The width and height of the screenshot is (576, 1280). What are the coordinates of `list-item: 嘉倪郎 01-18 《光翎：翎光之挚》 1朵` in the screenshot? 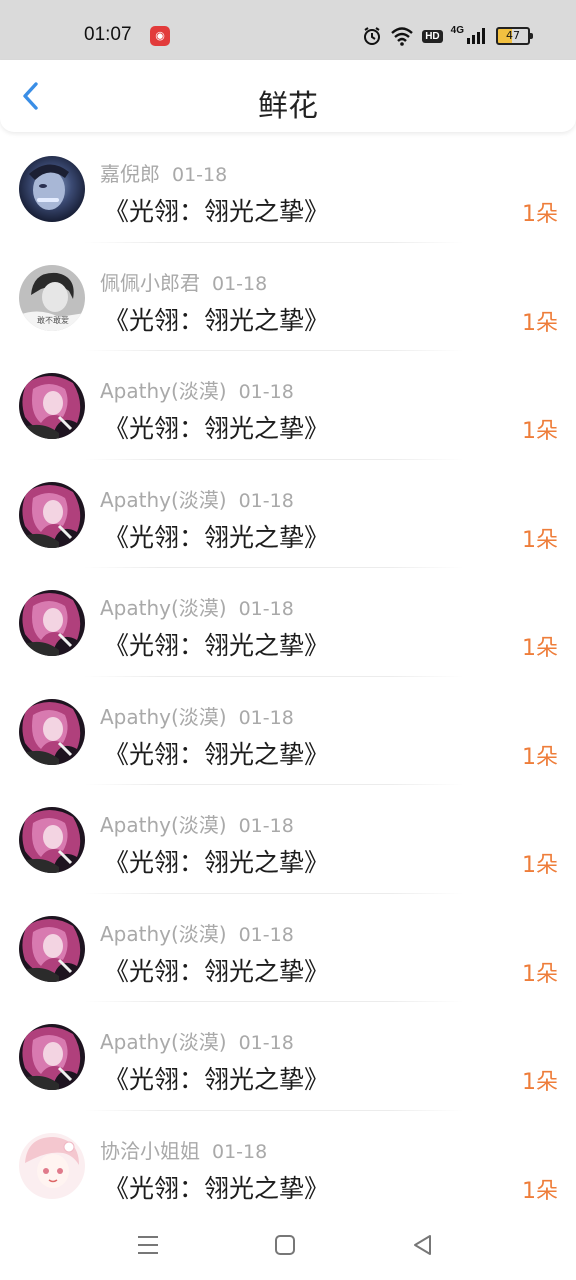 It's located at (288, 188).